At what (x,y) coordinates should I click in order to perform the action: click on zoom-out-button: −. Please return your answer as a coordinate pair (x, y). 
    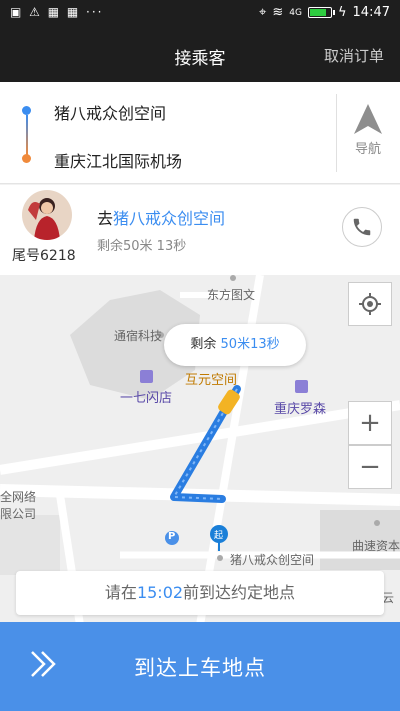
    Looking at the image, I should click on (370, 467).